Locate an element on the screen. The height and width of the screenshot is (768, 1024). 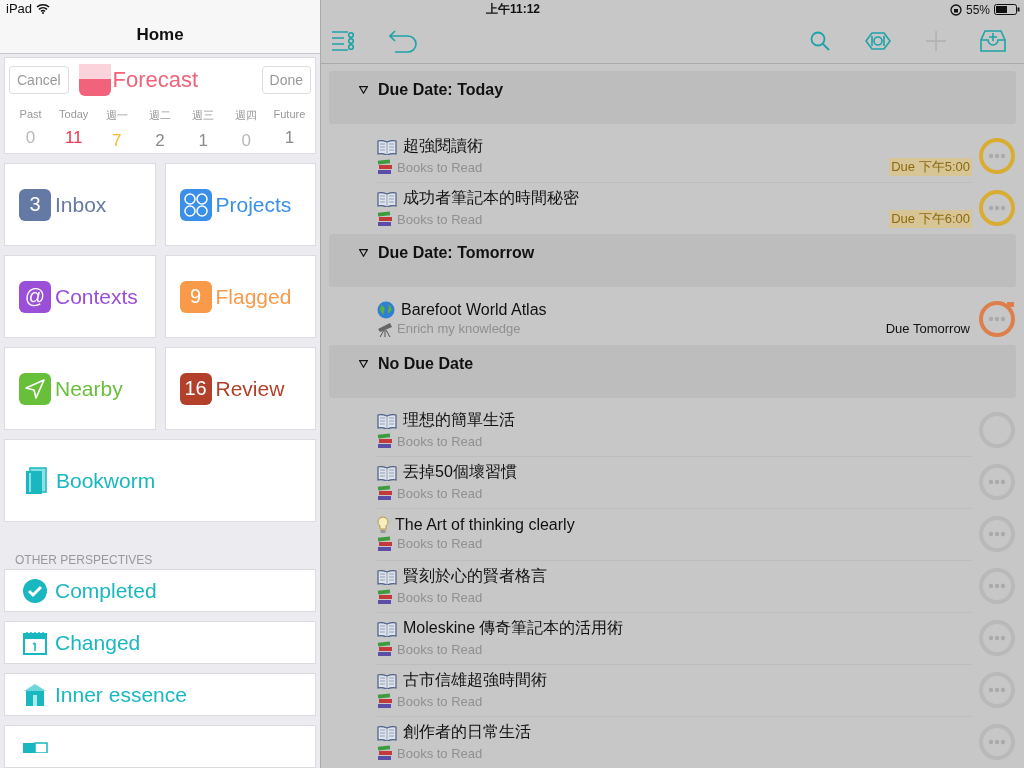
task-title: 丟掉50個壞習慣 is located at coordinates (460, 472).